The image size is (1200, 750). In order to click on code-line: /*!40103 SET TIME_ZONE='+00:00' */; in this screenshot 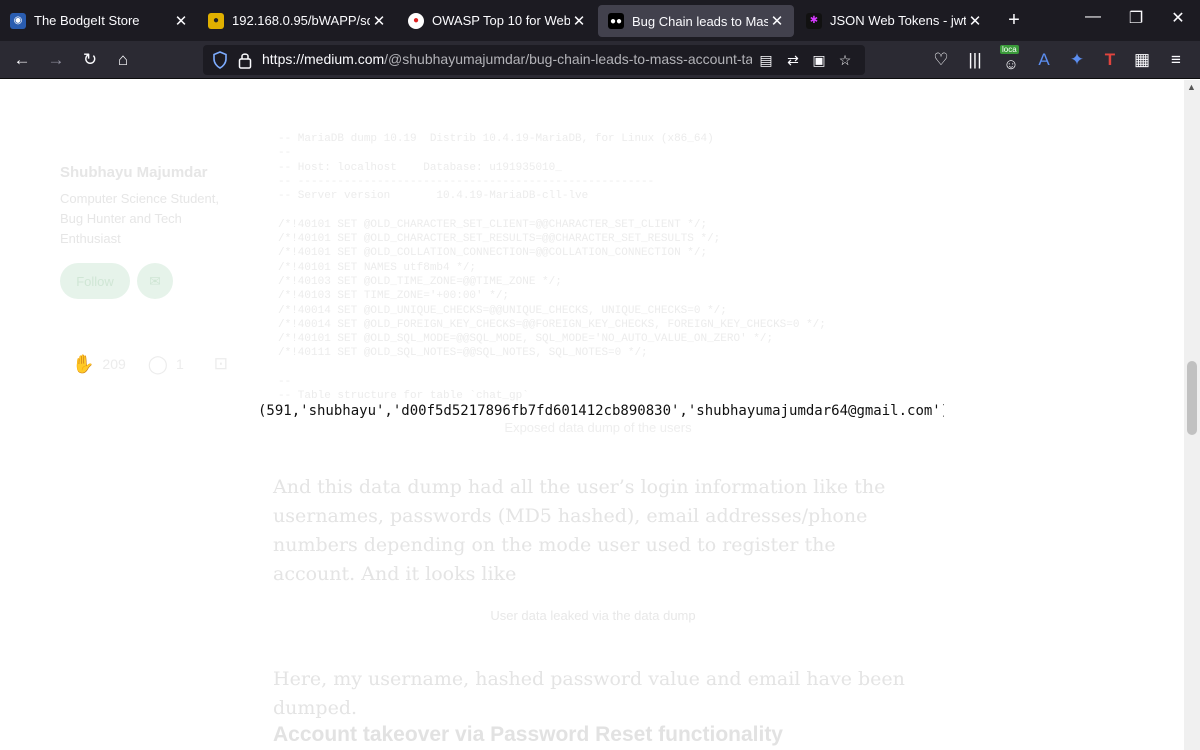, I will do `click(394, 296)`.